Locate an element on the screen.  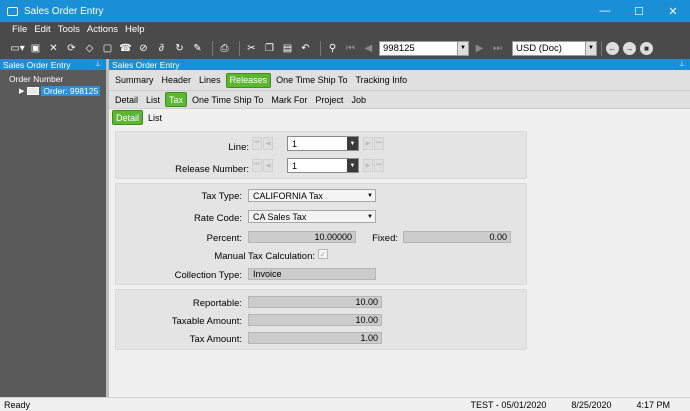
tab-tax-detail: Detail is located at coordinates (128, 117).